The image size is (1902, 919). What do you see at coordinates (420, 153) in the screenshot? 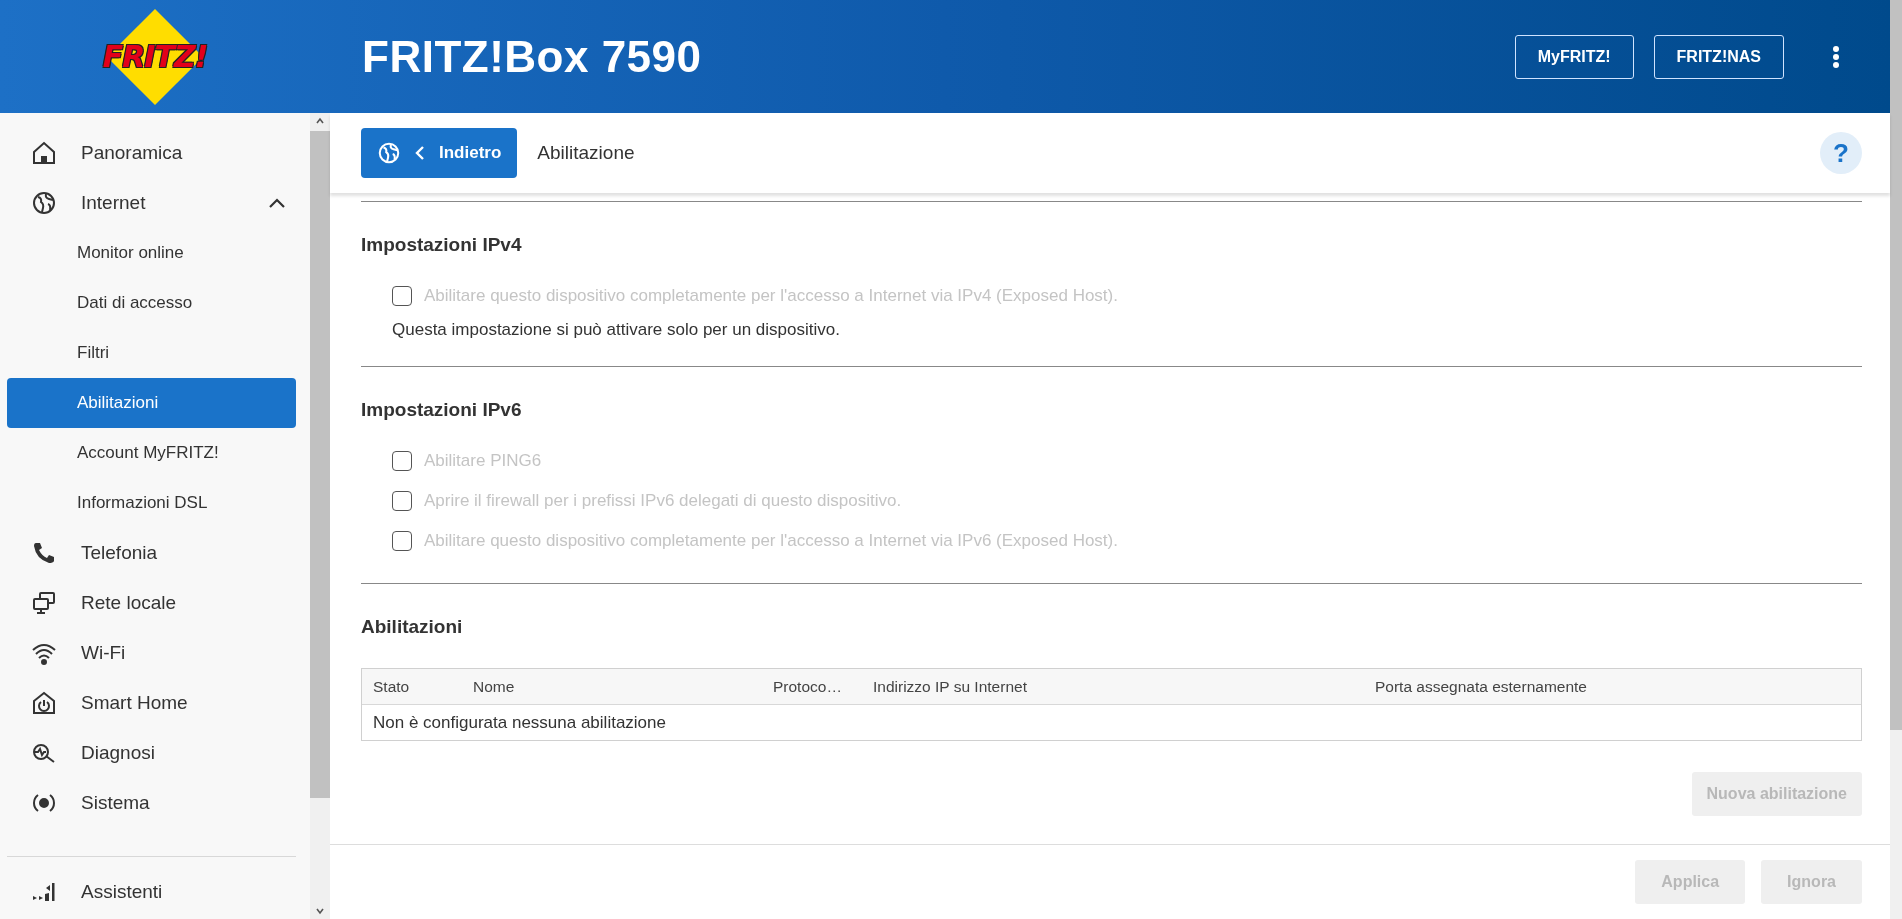
I see `chevron-left-icon` at bounding box center [420, 153].